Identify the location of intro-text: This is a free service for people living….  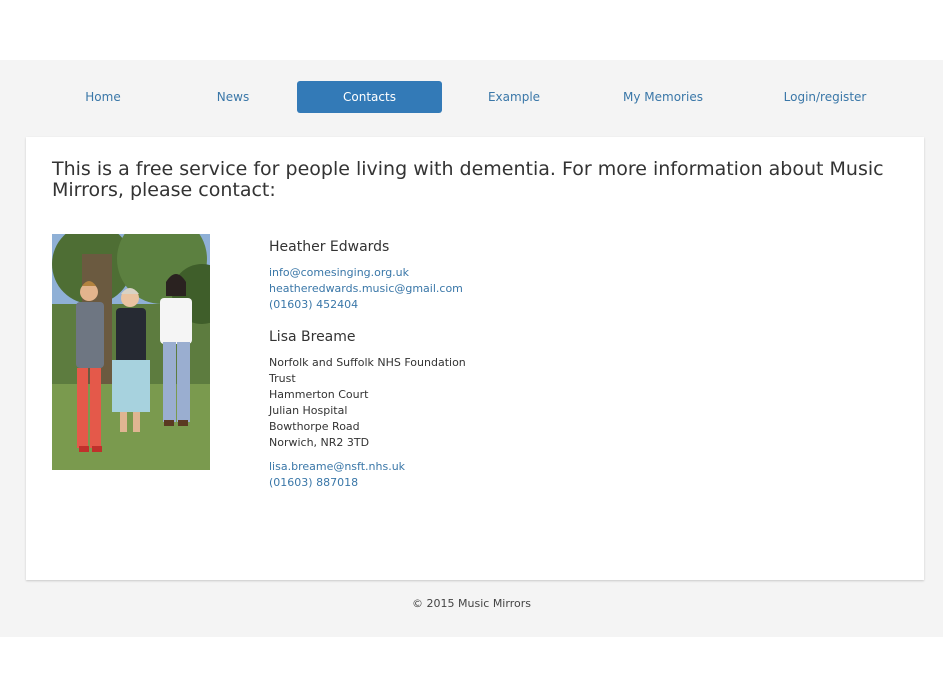
(468, 179).